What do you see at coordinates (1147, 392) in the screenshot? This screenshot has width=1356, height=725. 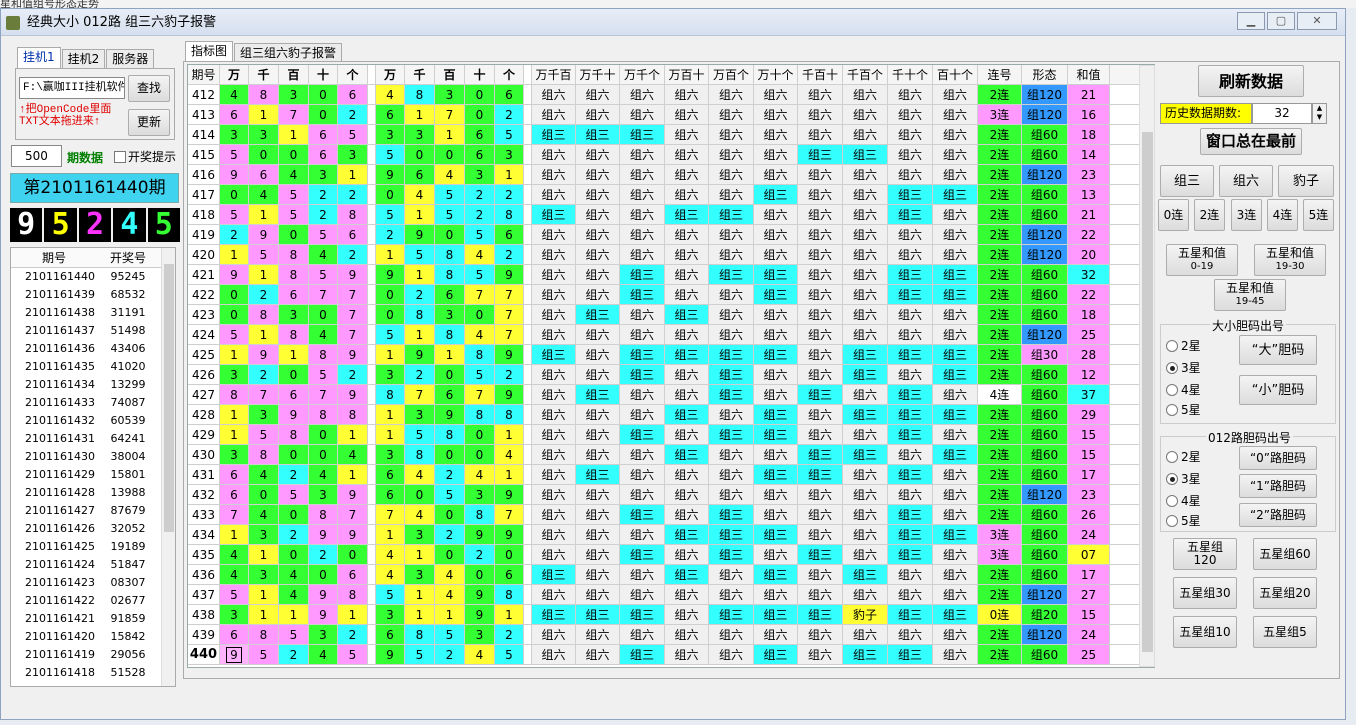 I see `grid-scroll-thumb` at bounding box center [1147, 392].